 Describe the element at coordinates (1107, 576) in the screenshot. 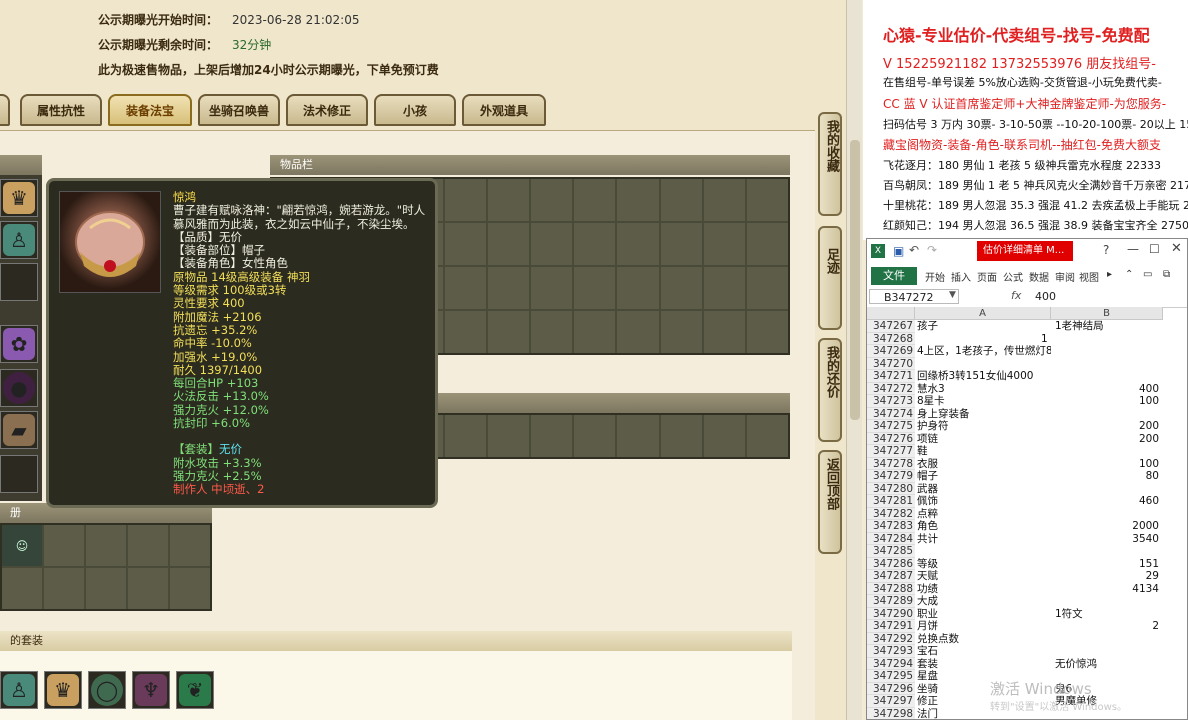

I see `cell-b: 29` at that location.